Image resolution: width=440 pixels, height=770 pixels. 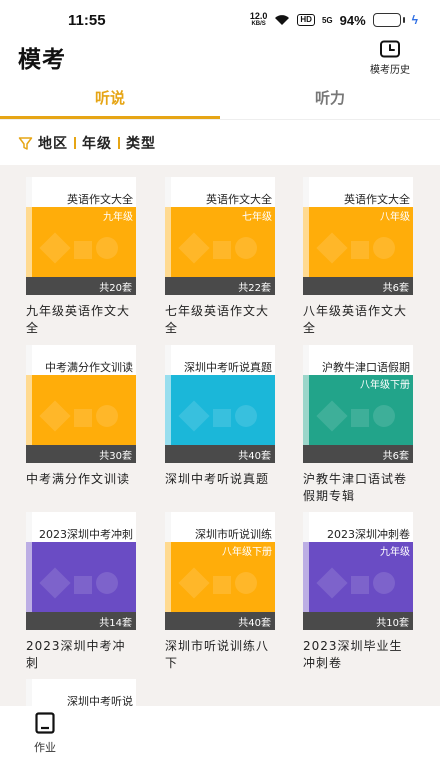 I want to click on bottom-nav: 作业, so click(x=220, y=738).